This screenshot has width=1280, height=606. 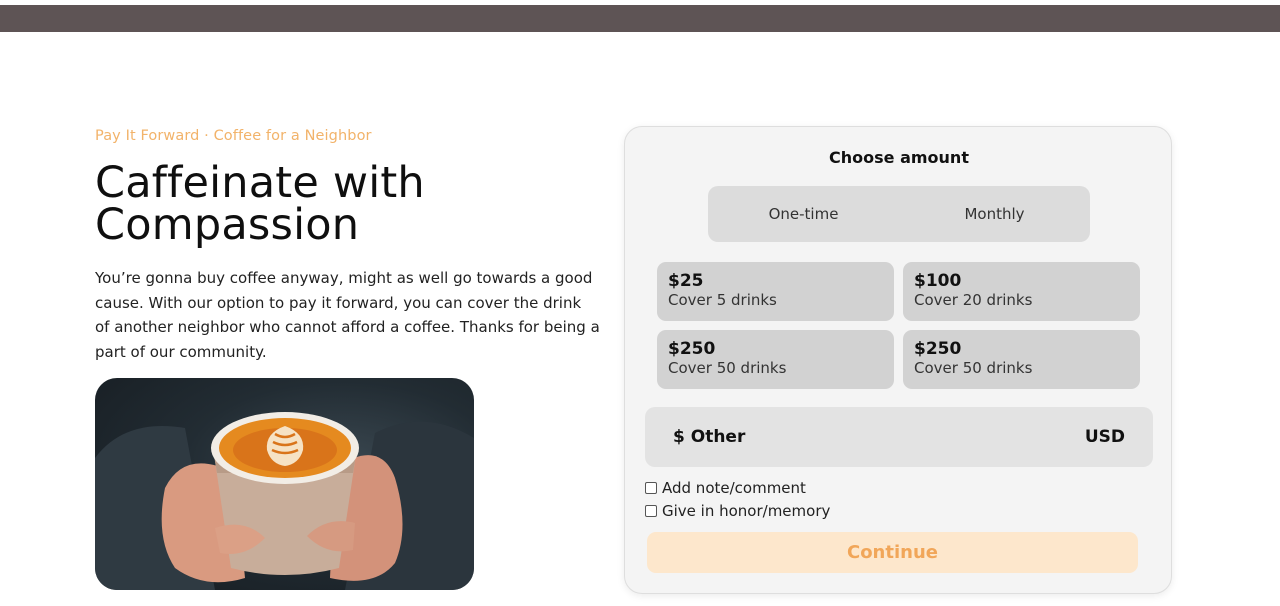 What do you see at coordinates (709, 437) in the screenshot?
I see `other-amount-label: $ Other` at bounding box center [709, 437].